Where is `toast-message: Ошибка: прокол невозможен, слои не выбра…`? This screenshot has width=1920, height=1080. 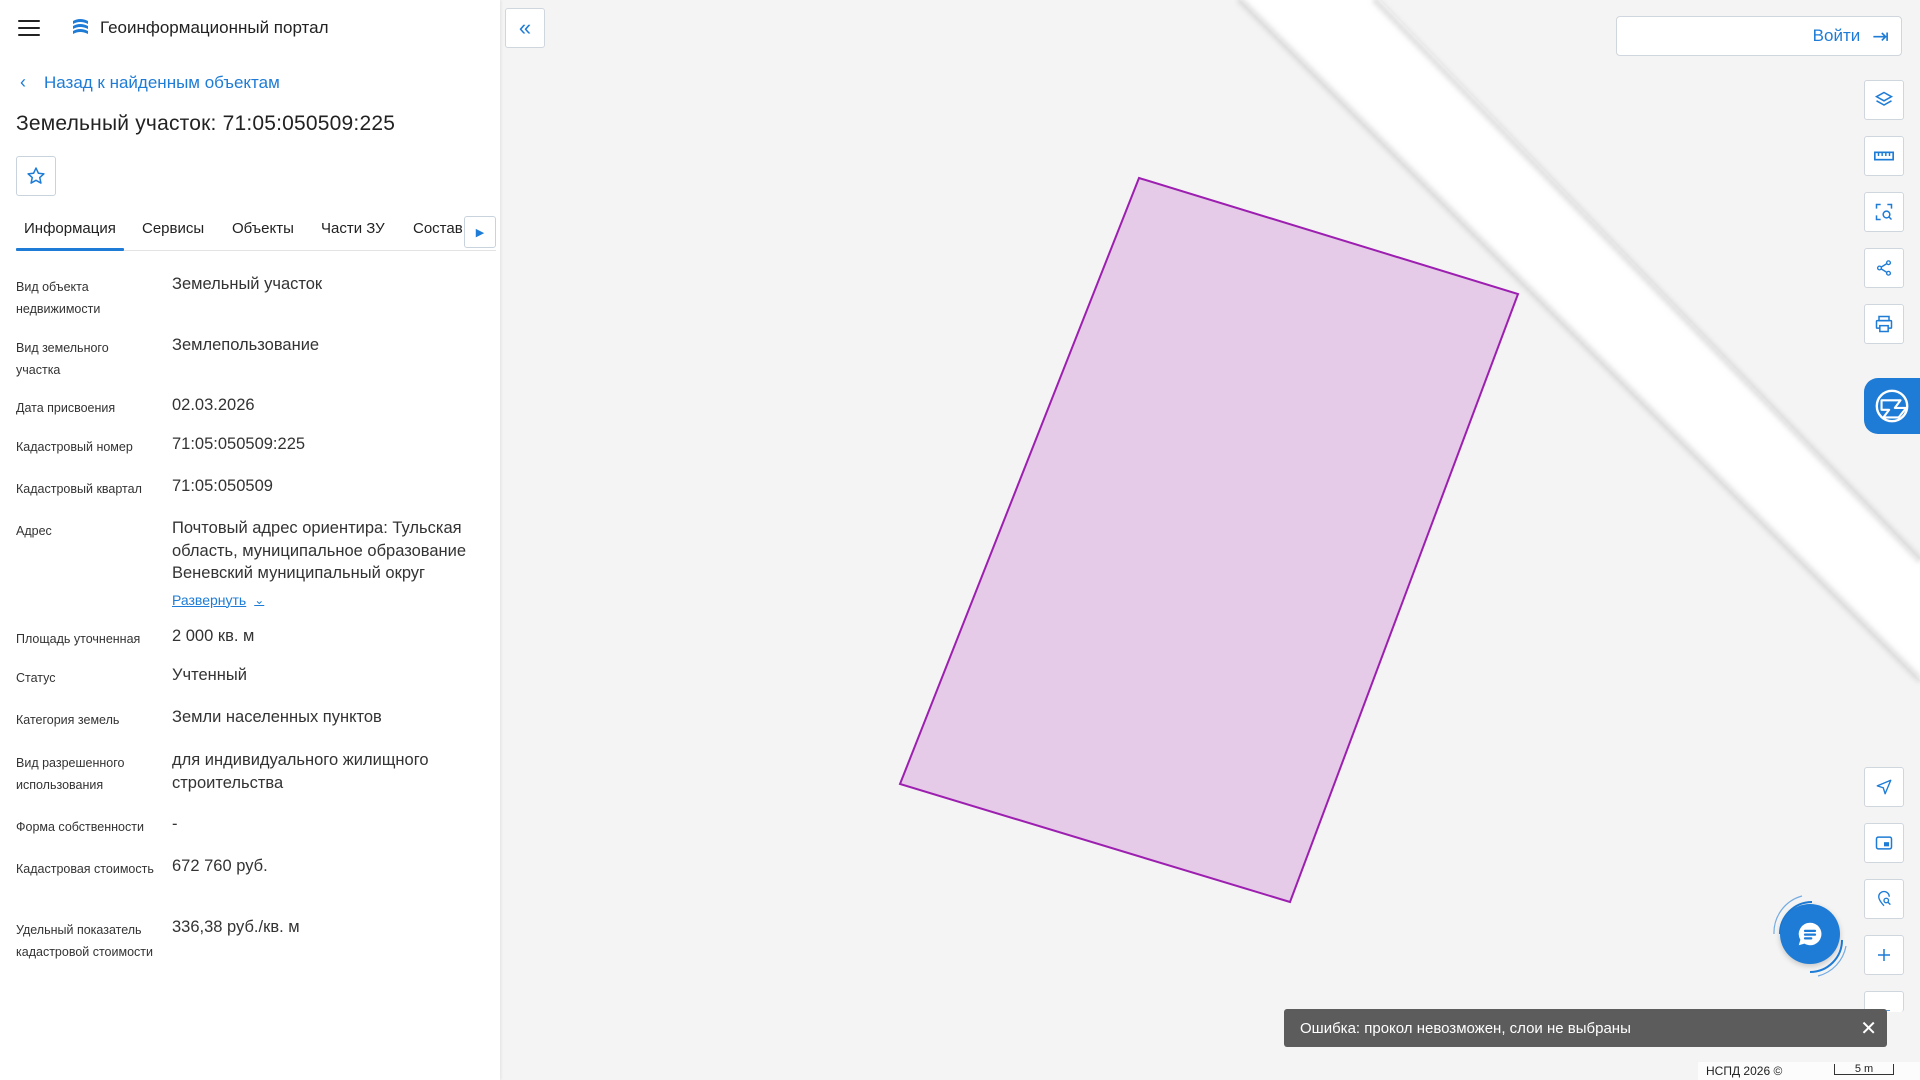
toast-message: Ошибка: прокол невозможен, слои не выбра… is located at coordinates (1465, 1028).